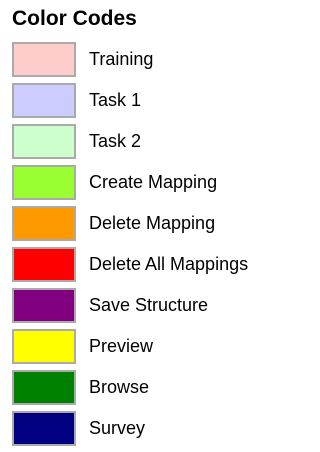  I want to click on legend-item-training: Training, so click(130, 59).